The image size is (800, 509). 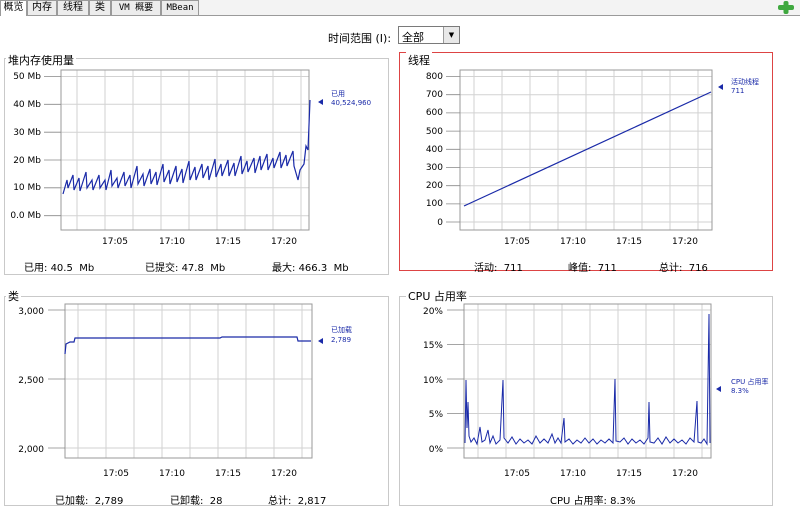 I want to click on tab-threads: 线程, so click(x=73, y=7).